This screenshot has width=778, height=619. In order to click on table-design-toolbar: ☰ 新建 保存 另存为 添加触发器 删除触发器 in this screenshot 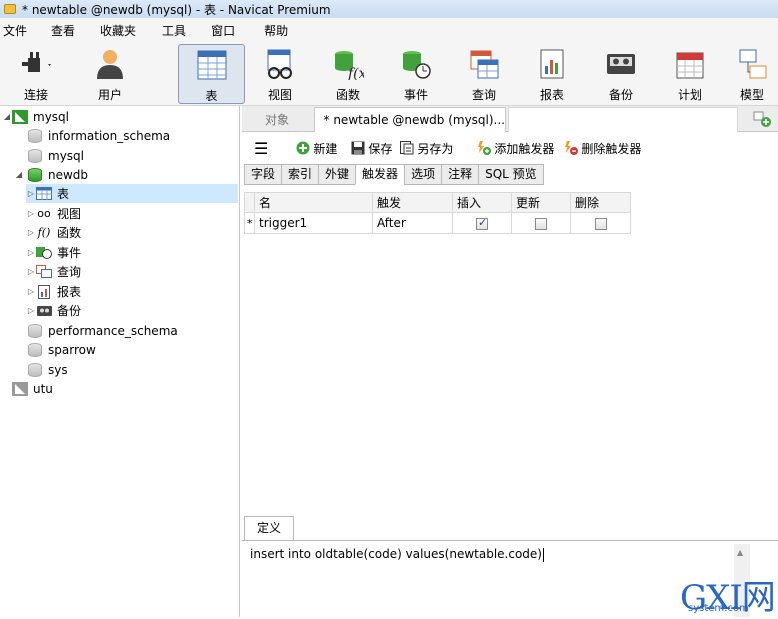, I will do `click(510, 148)`.